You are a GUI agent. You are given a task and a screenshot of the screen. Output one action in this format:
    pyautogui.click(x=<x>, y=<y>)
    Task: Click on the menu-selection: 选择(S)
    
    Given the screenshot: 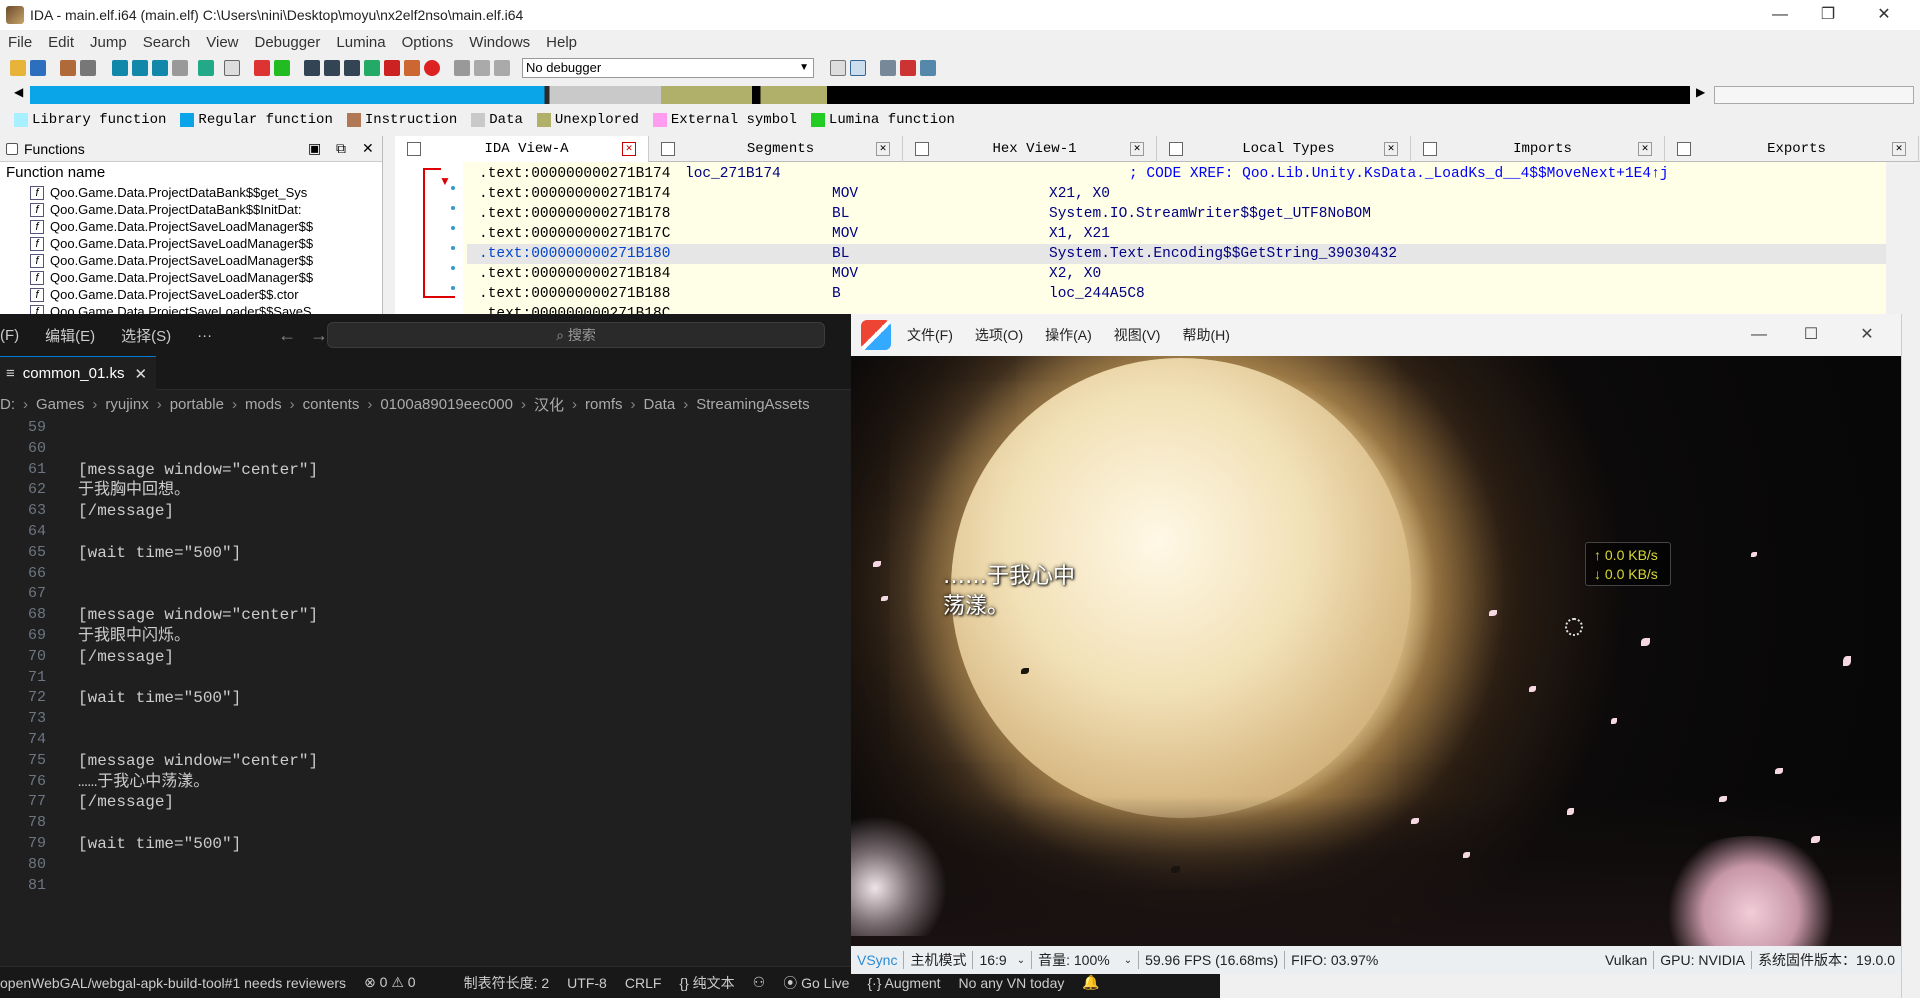 What is the action you would take?
    pyautogui.click(x=146, y=335)
    